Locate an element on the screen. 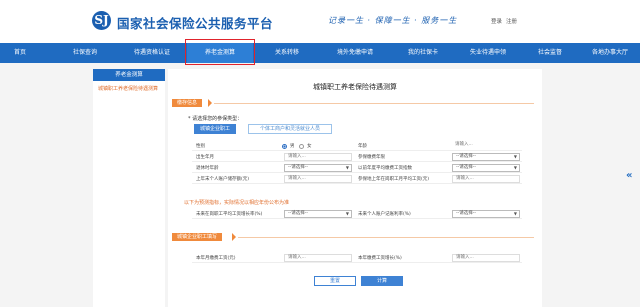 Image resolution: width=640 pixels, height=307 pixels. account-rate-label: 未来个人账户记账利率(%) is located at coordinates (384, 214).